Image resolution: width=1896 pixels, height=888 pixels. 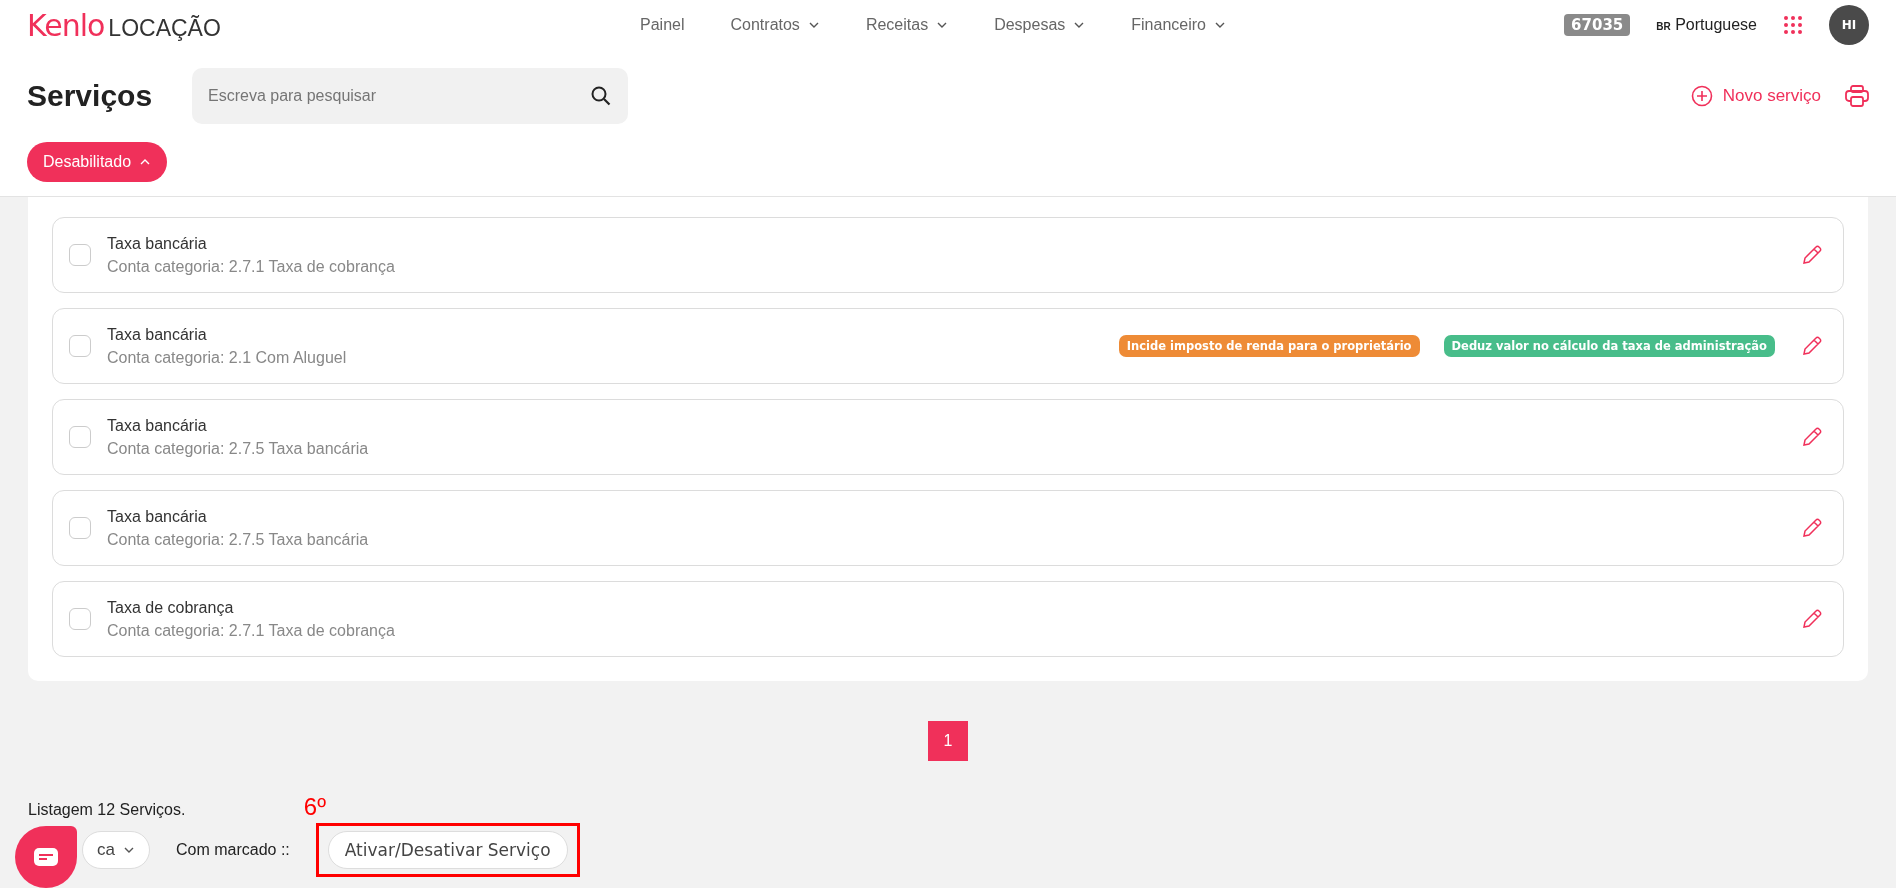 I want to click on new-service-button: Novo serviço, so click(x=1755, y=96).